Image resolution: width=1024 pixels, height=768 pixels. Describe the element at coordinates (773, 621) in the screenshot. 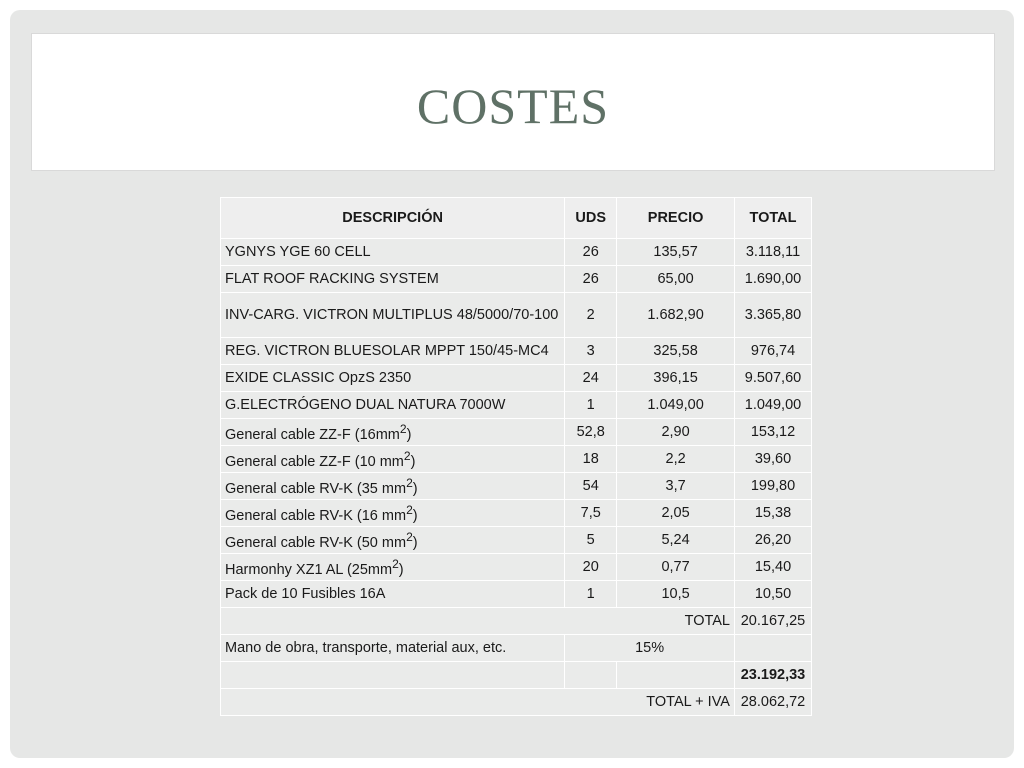

I see `total-value: 20.167,25` at that location.